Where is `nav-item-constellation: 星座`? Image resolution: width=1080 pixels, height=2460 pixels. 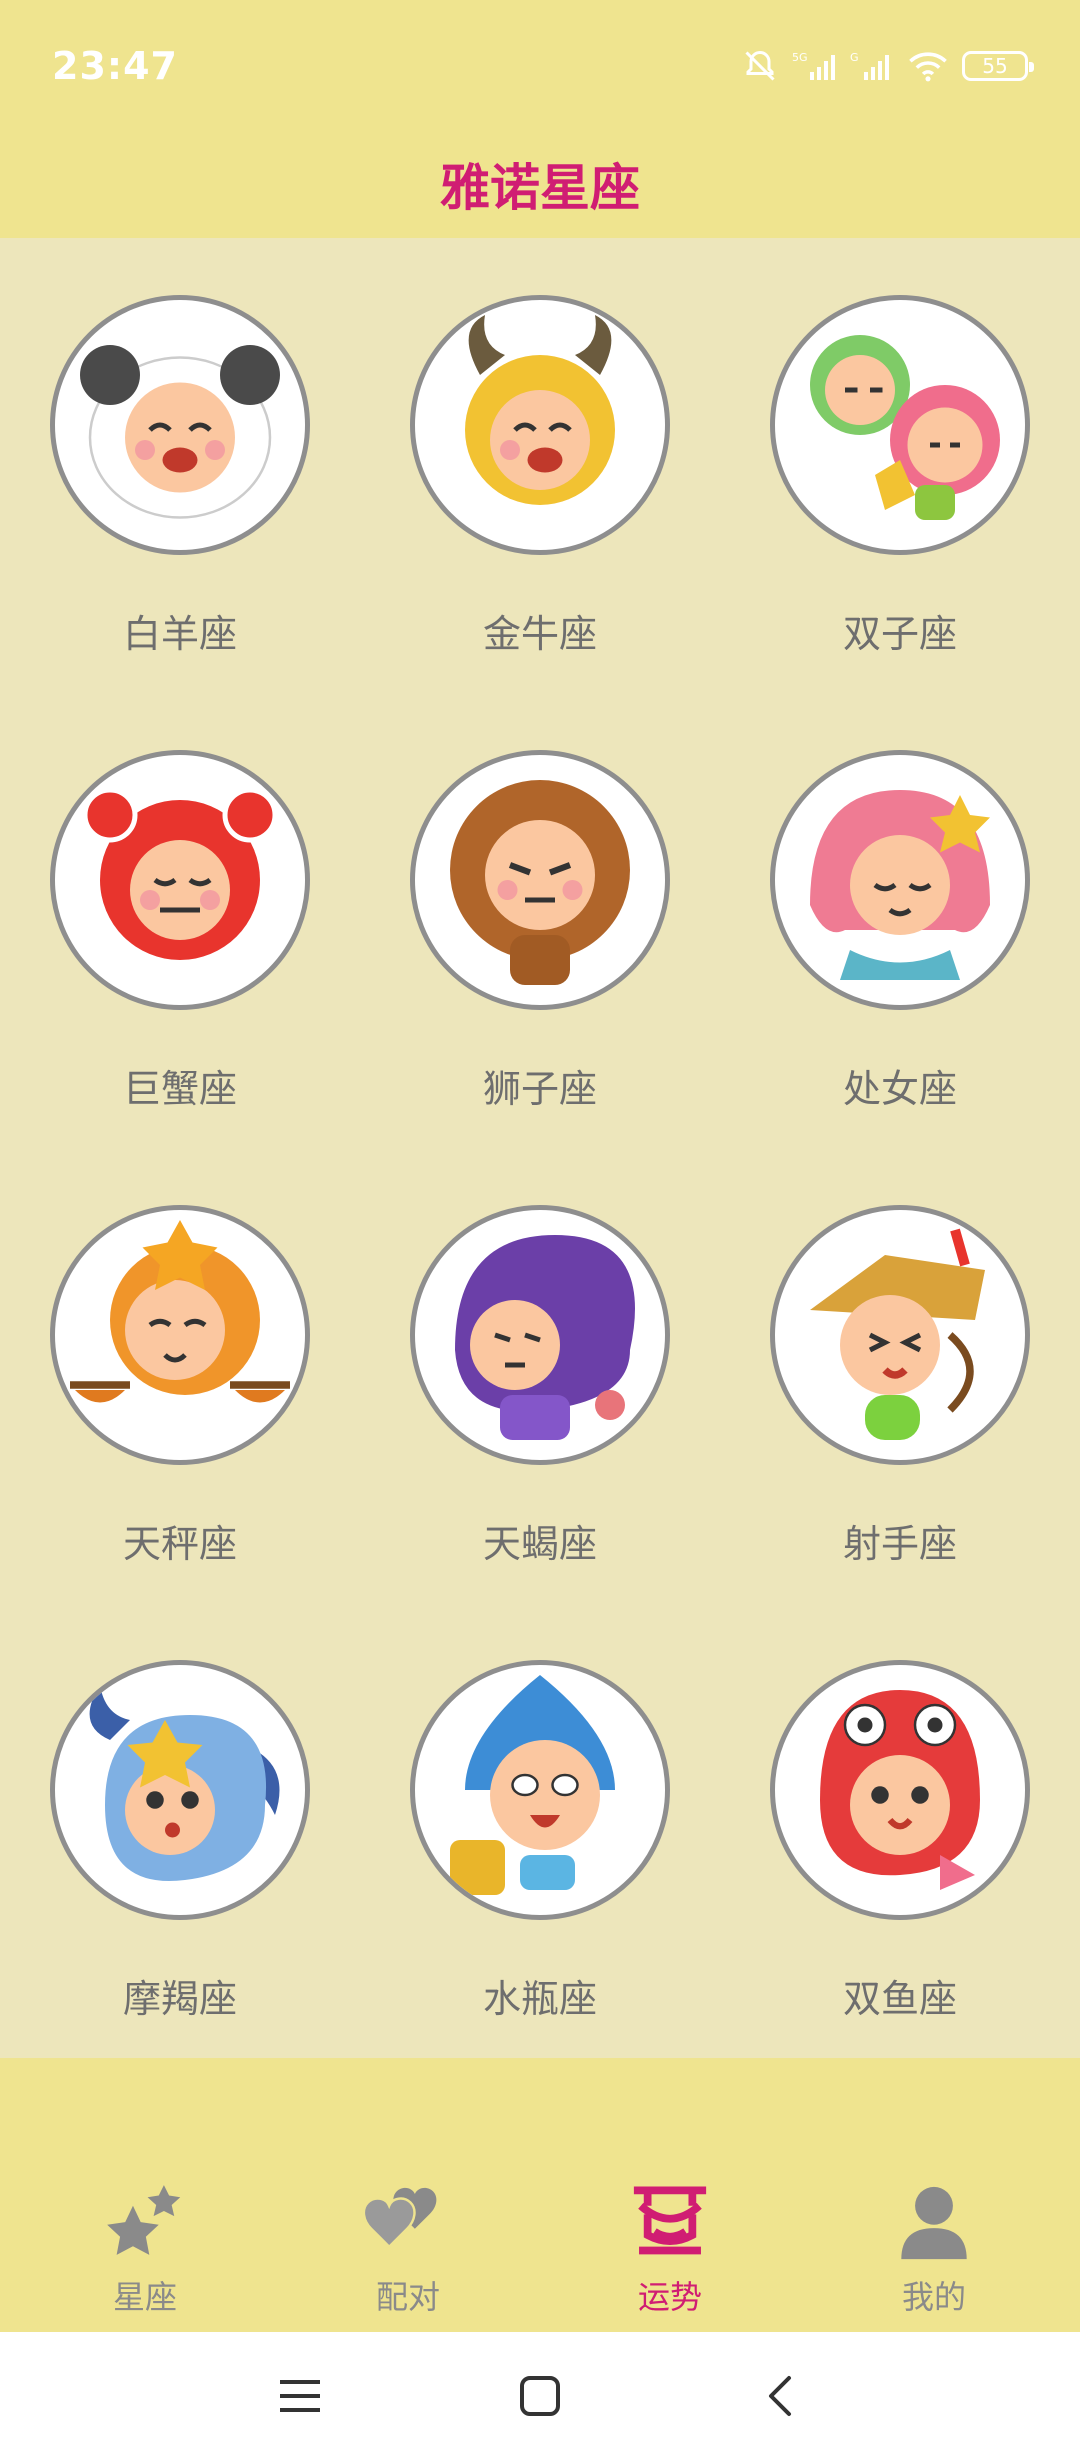 nav-item-constellation: 星座 is located at coordinates (145, 2248).